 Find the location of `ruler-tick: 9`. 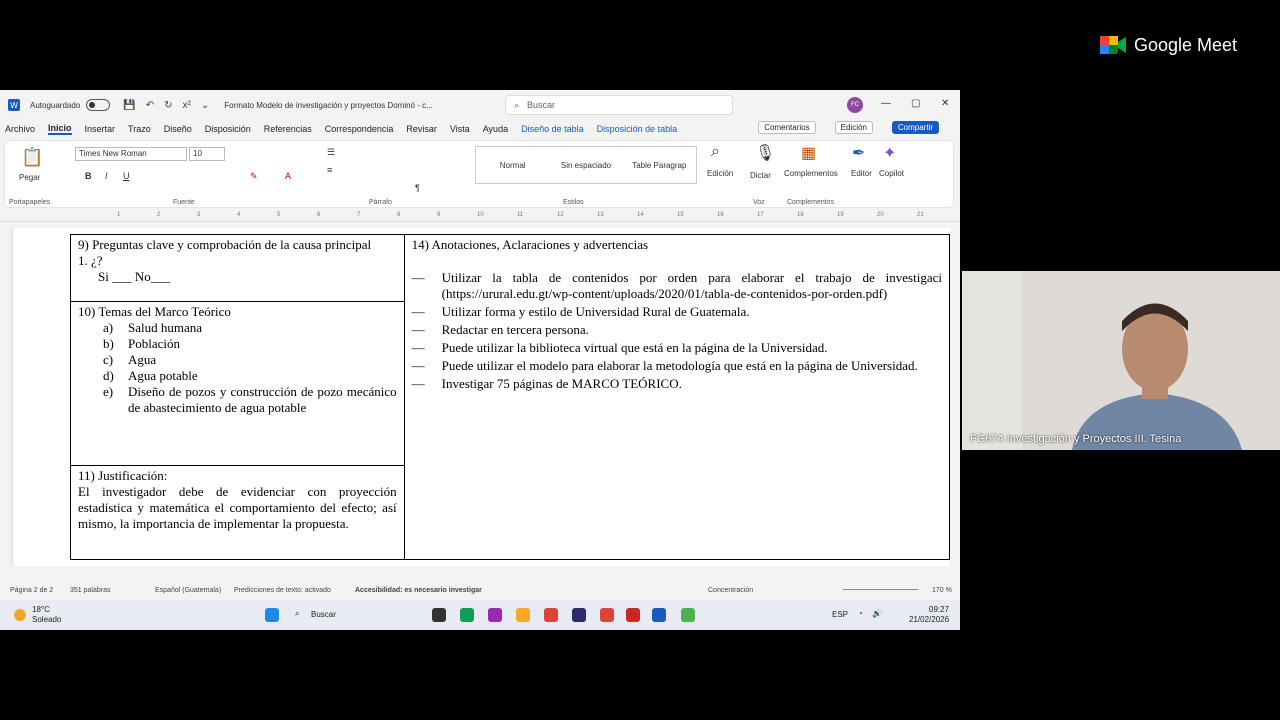

ruler-tick: 9 is located at coordinates (439, 215).